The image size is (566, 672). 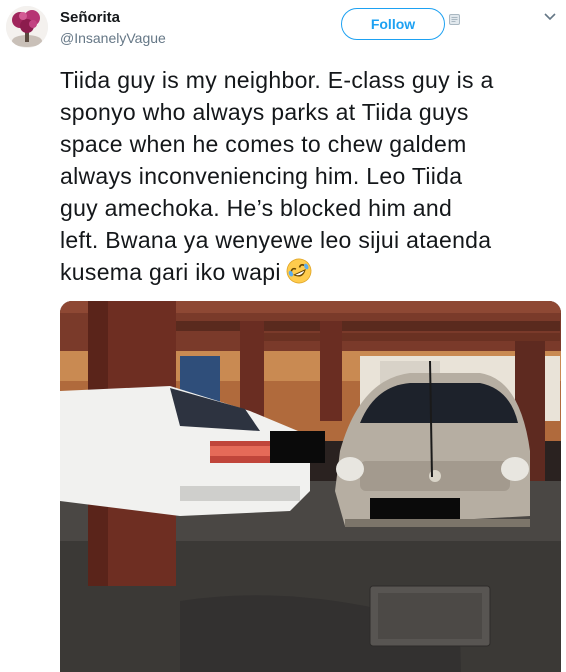 What do you see at coordinates (550, 17) in the screenshot?
I see `chevron-down-icon` at bounding box center [550, 17].